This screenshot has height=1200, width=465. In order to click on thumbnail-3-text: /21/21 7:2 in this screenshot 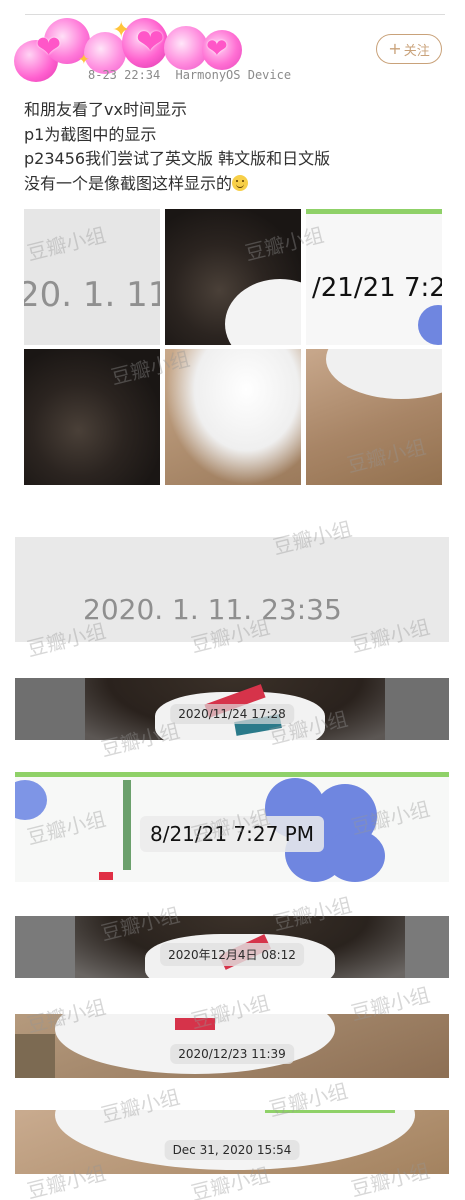, I will do `click(377, 288)`.